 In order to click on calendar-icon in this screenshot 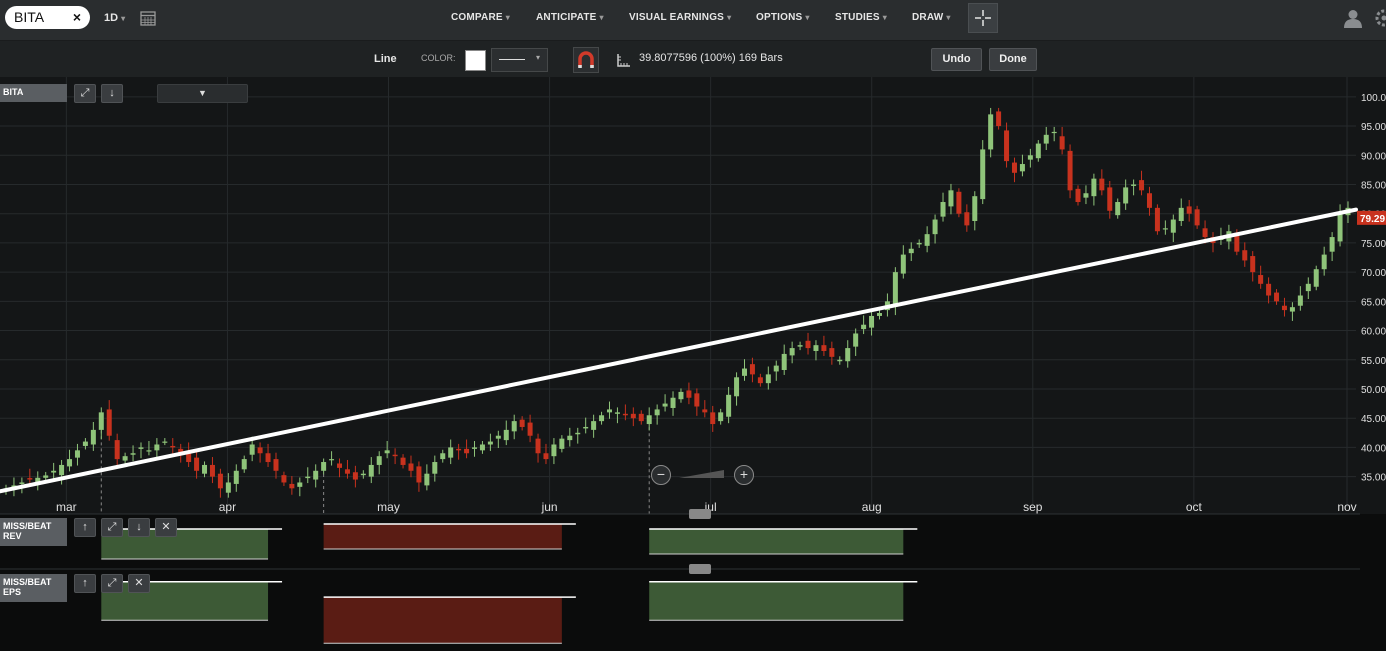, I will do `click(148, 18)`.